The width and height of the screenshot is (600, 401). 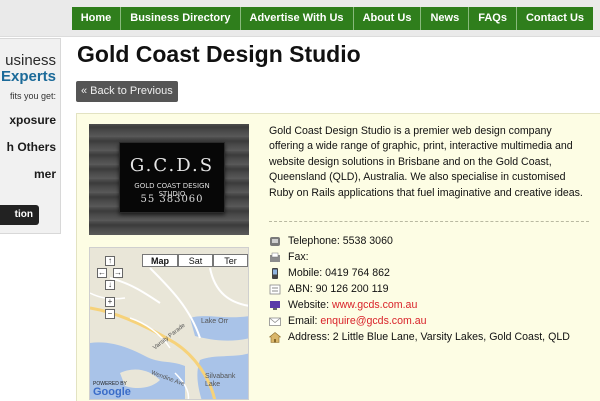 I want to click on back-button: « Back to Previous, so click(x=127, y=91).